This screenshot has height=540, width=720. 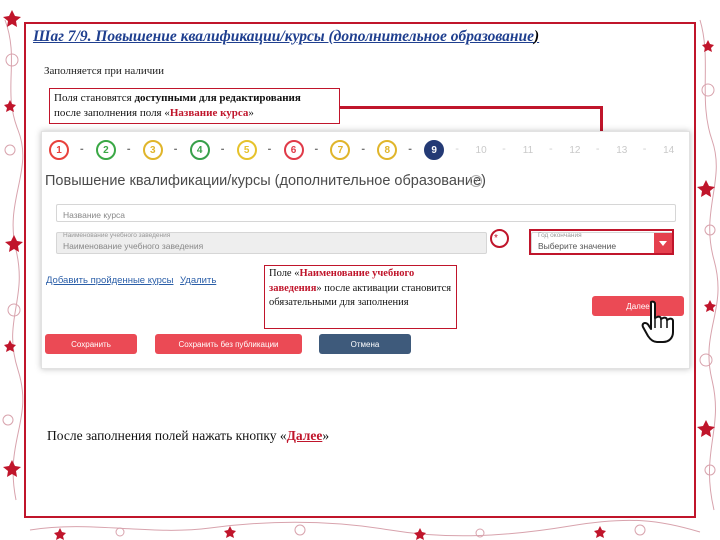 What do you see at coordinates (622, 150) in the screenshot?
I see `step-13: 13` at bounding box center [622, 150].